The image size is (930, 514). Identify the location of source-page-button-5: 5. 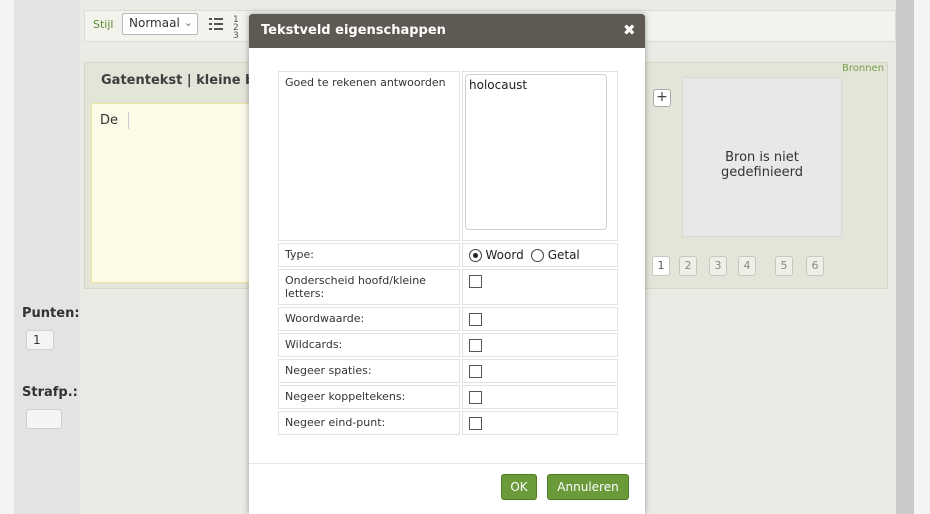
(784, 266).